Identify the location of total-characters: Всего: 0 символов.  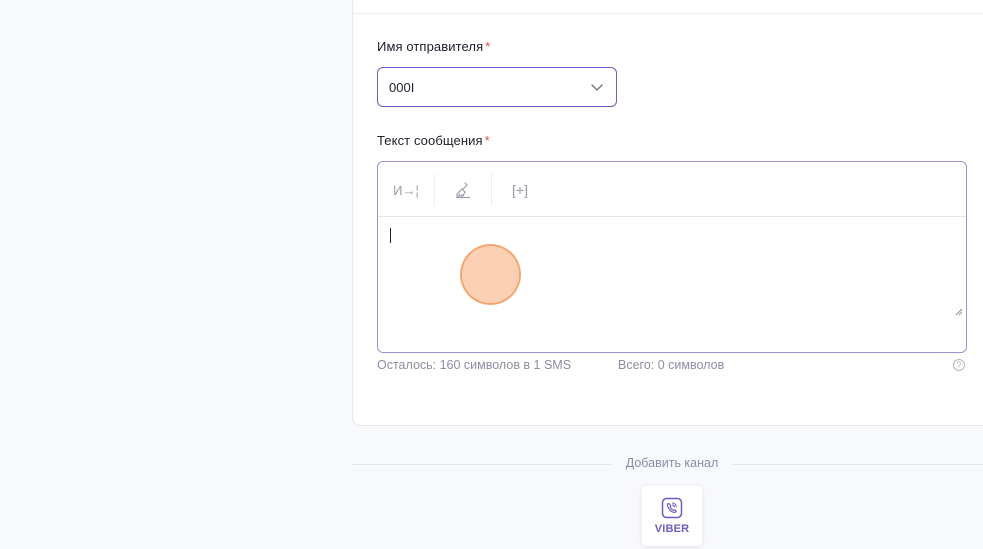
(671, 365).